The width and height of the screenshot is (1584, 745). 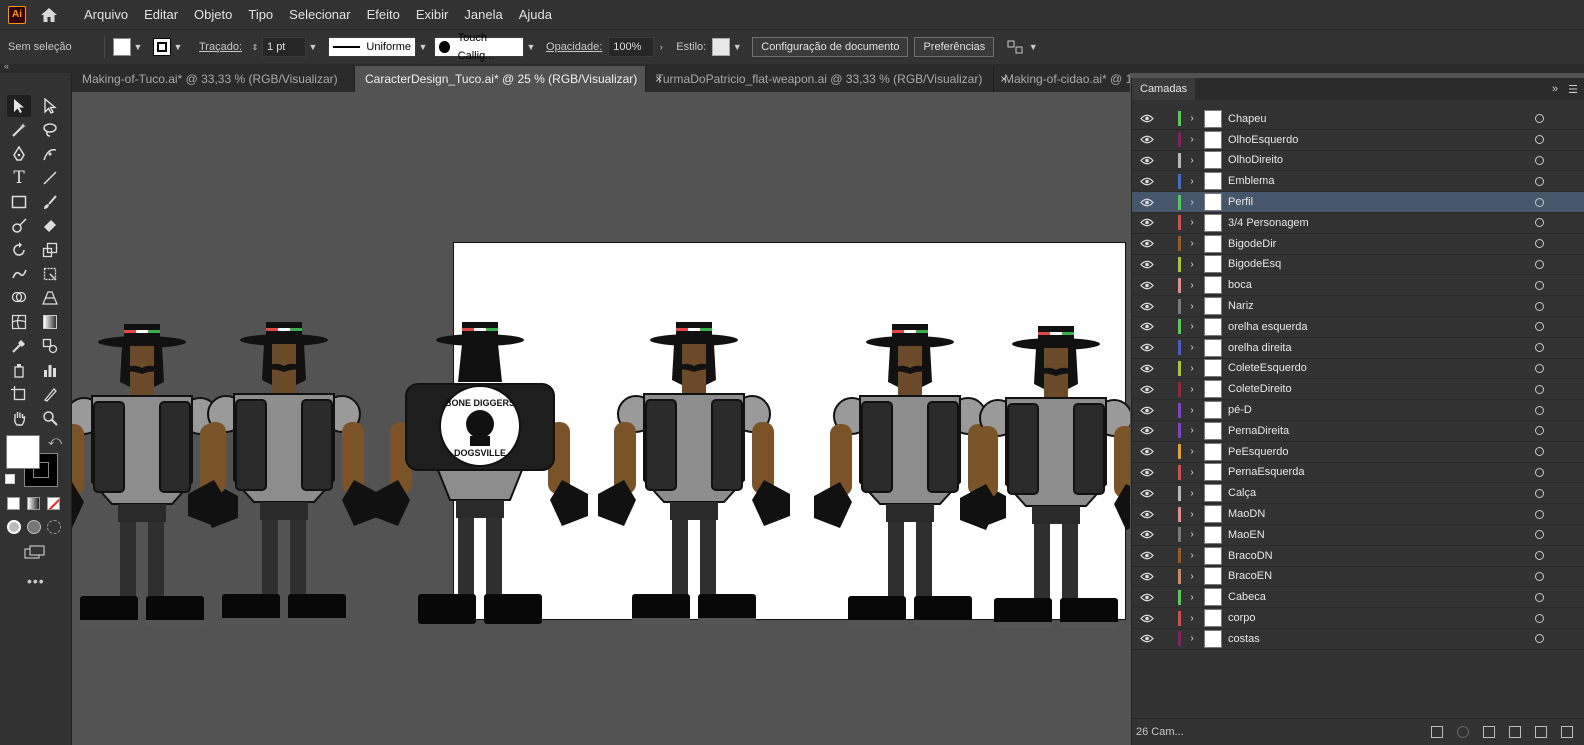 What do you see at coordinates (1044, 477) in the screenshot?
I see `character-side-right` at bounding box center [1044, 477].